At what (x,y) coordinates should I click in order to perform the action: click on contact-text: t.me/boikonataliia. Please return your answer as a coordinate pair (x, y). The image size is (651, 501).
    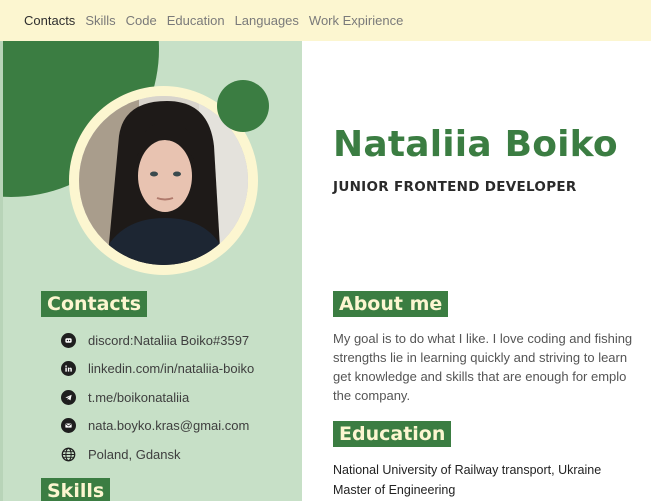
    Looking at the image, I should click on (139, 397).